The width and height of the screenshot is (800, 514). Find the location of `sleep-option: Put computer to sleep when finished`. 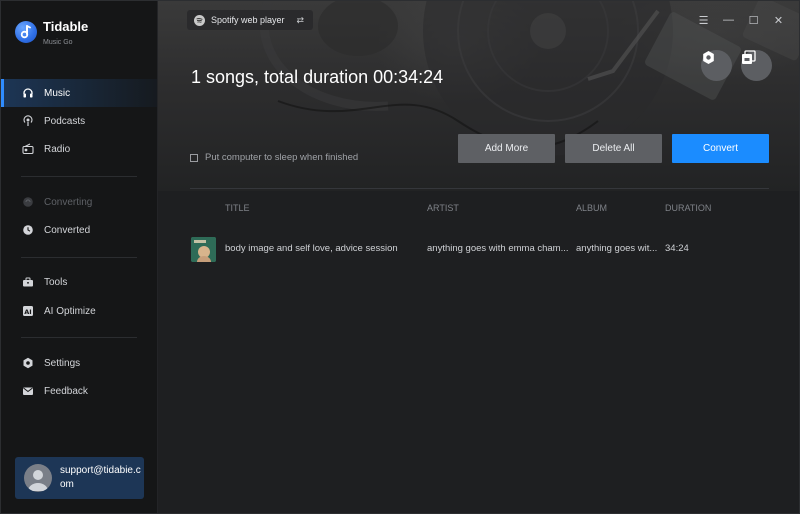

sleep-option: Put computer to sleep when finished is located at coordinates (274, 157).